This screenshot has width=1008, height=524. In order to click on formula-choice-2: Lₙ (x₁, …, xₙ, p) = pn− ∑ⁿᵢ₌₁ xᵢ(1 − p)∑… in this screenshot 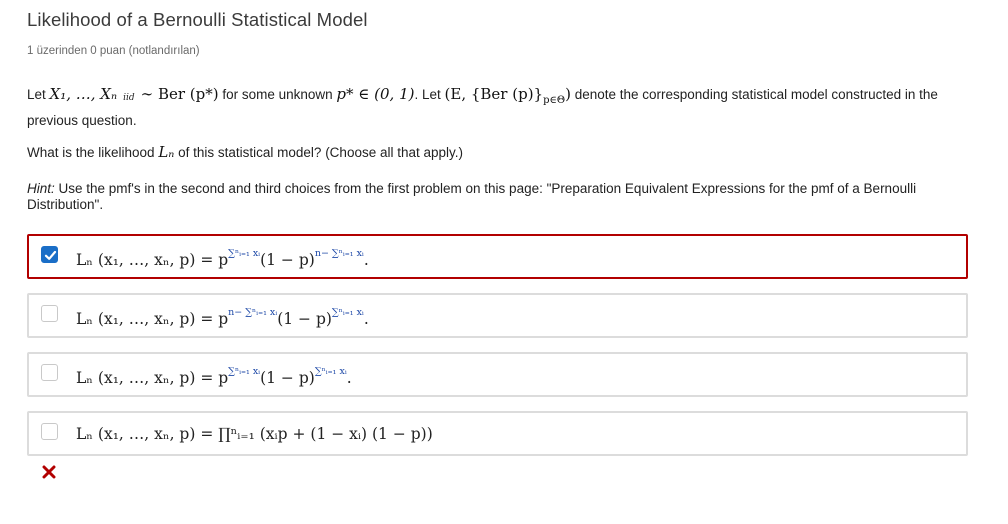, I will do `click(222, 317)`.